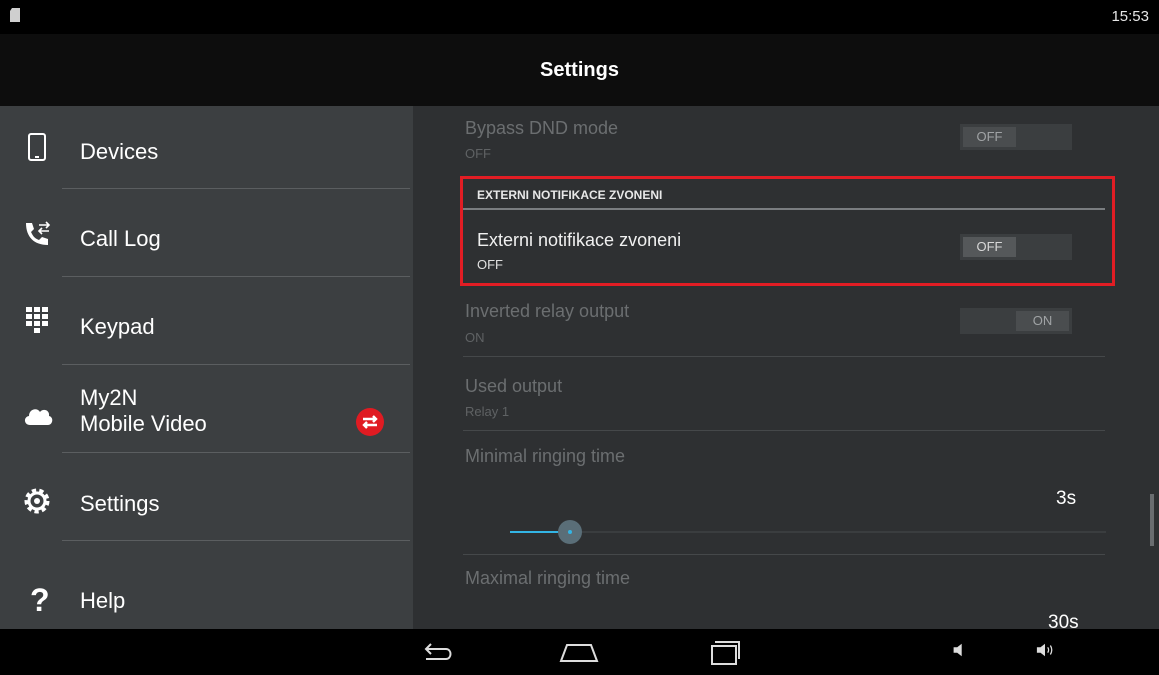  What do you see at coordinates (109, 397) in the screenshot?
I see `sidebar-item-label-line1: My2N` at bounding box center [109, 397].